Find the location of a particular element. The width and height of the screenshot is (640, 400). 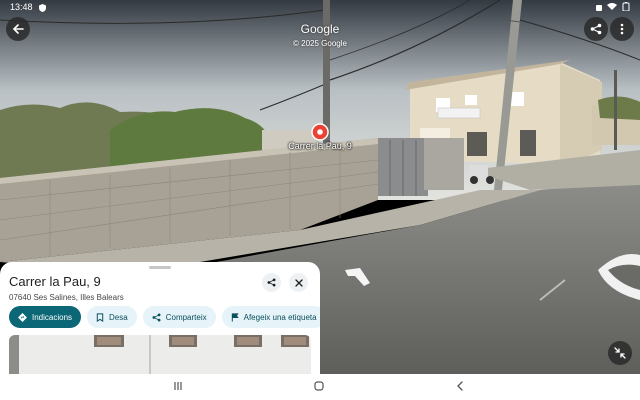

brand-watermark: Google © 2025 Google is located at coordinates (320, 35).